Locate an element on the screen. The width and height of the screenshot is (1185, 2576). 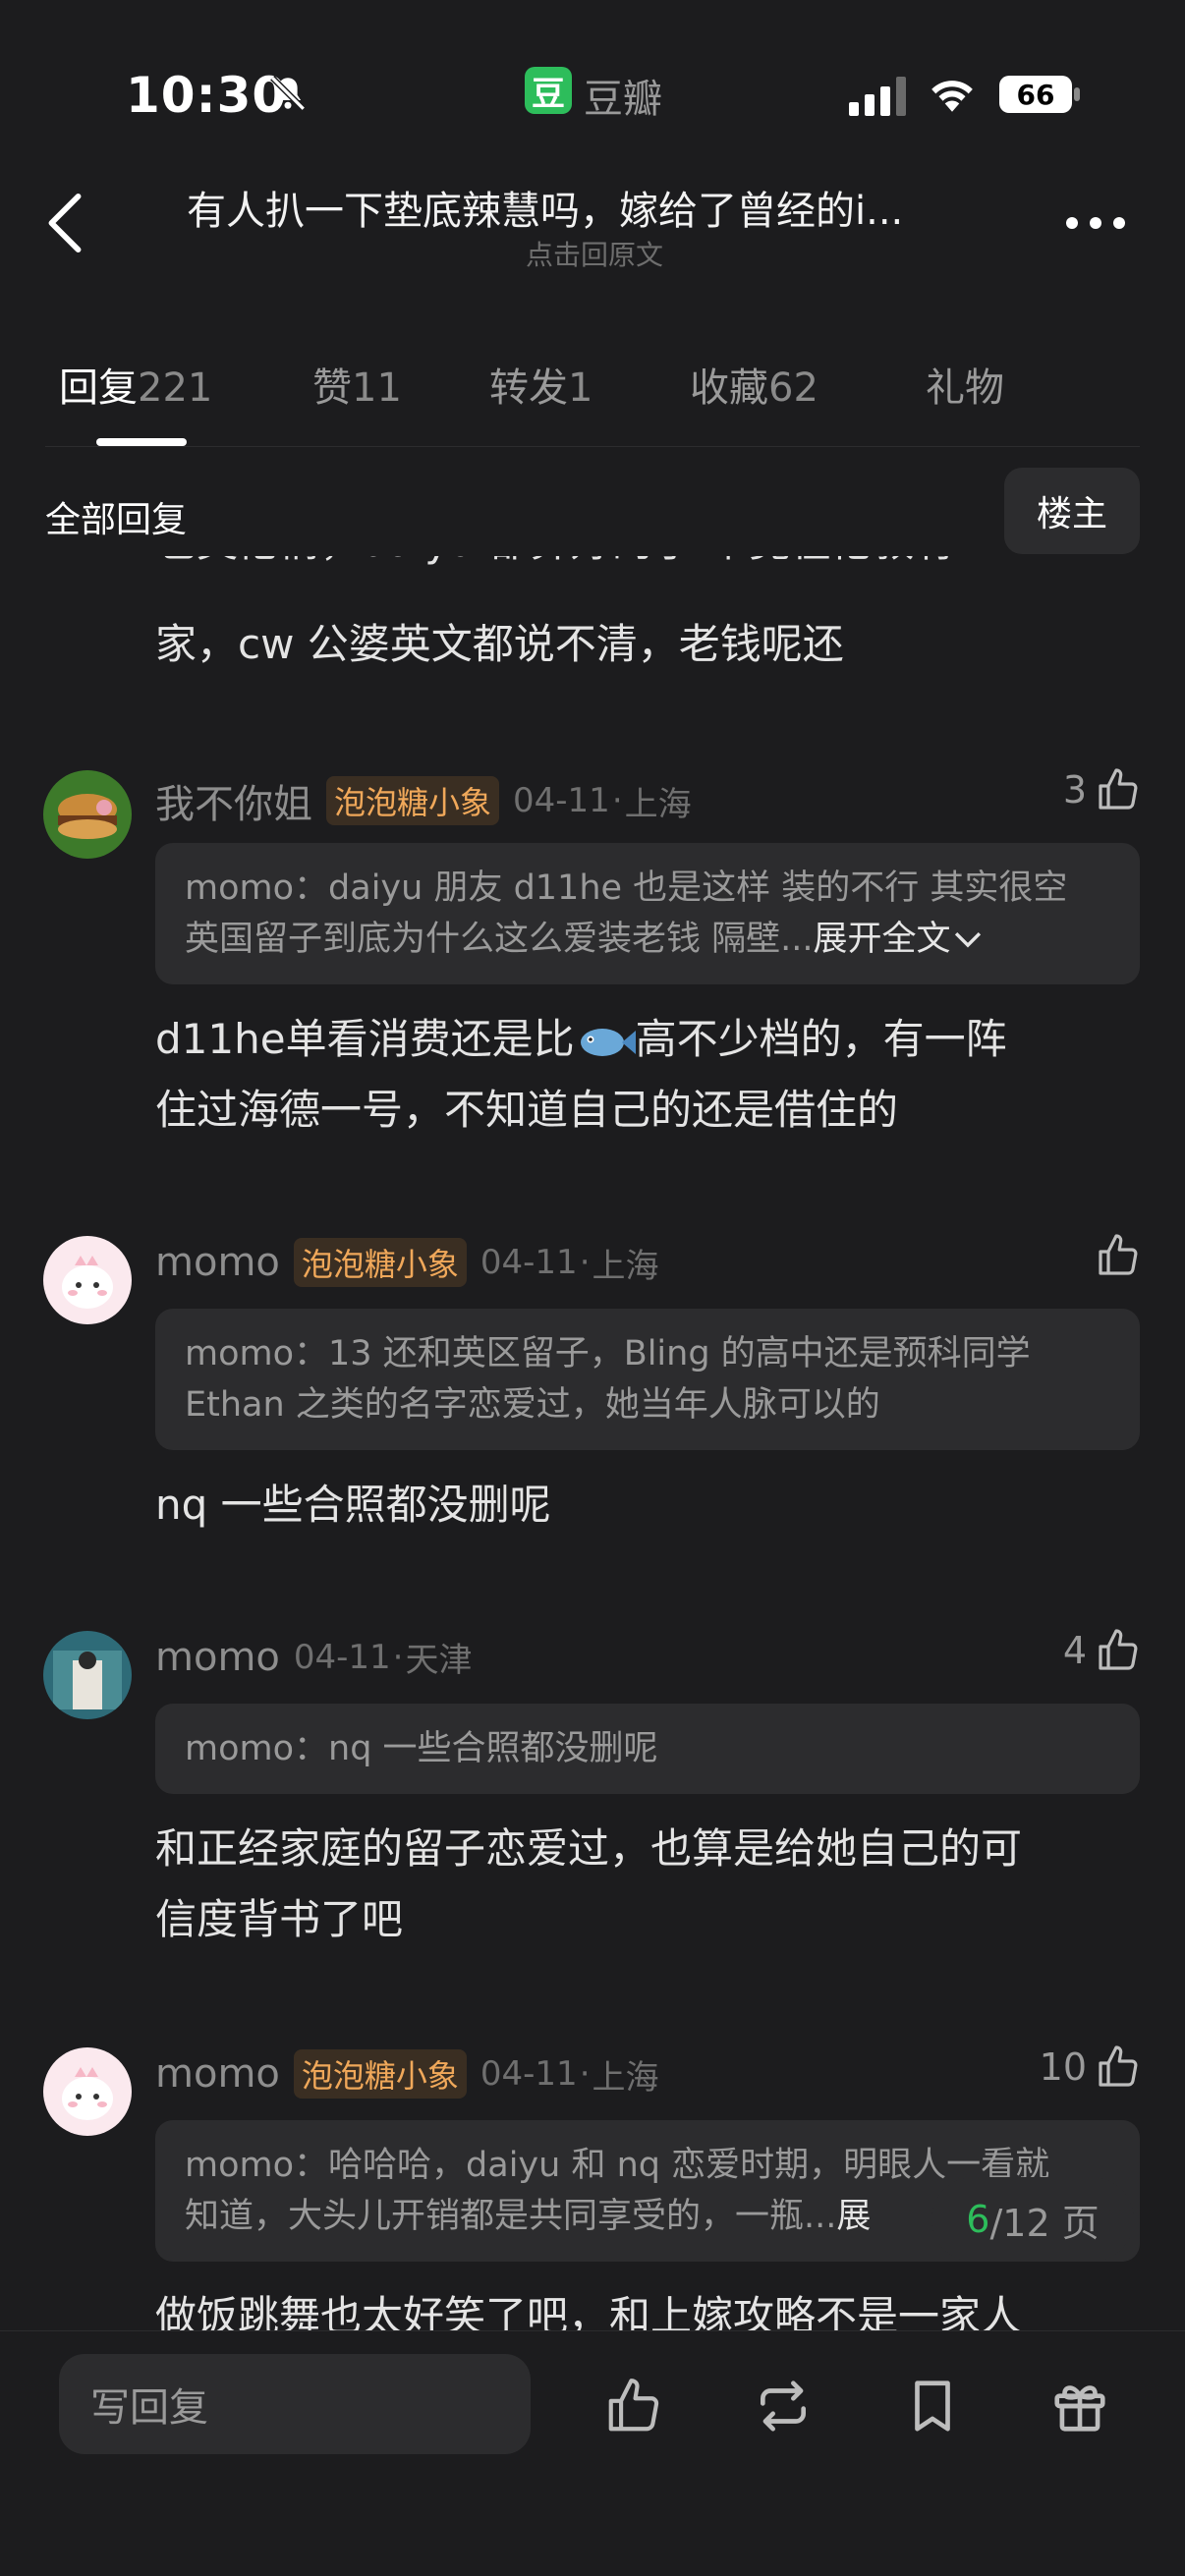
more-options-icon is located at coordinates (1096, 223).